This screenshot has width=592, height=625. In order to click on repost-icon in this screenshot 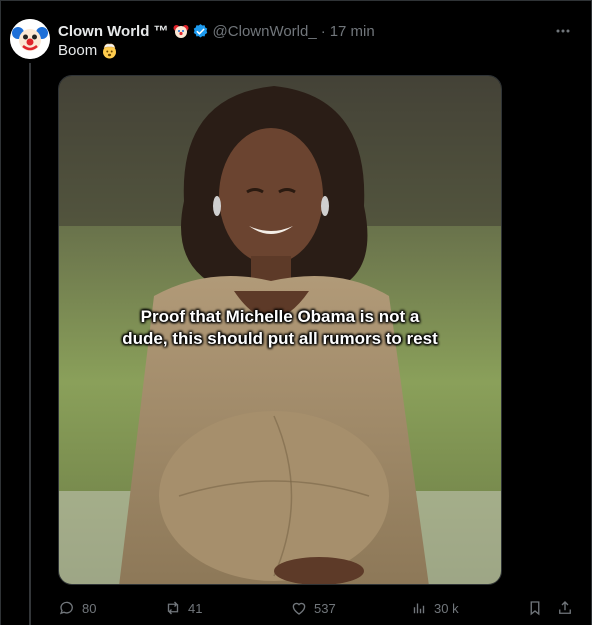, I will do `click(173, 608)`.